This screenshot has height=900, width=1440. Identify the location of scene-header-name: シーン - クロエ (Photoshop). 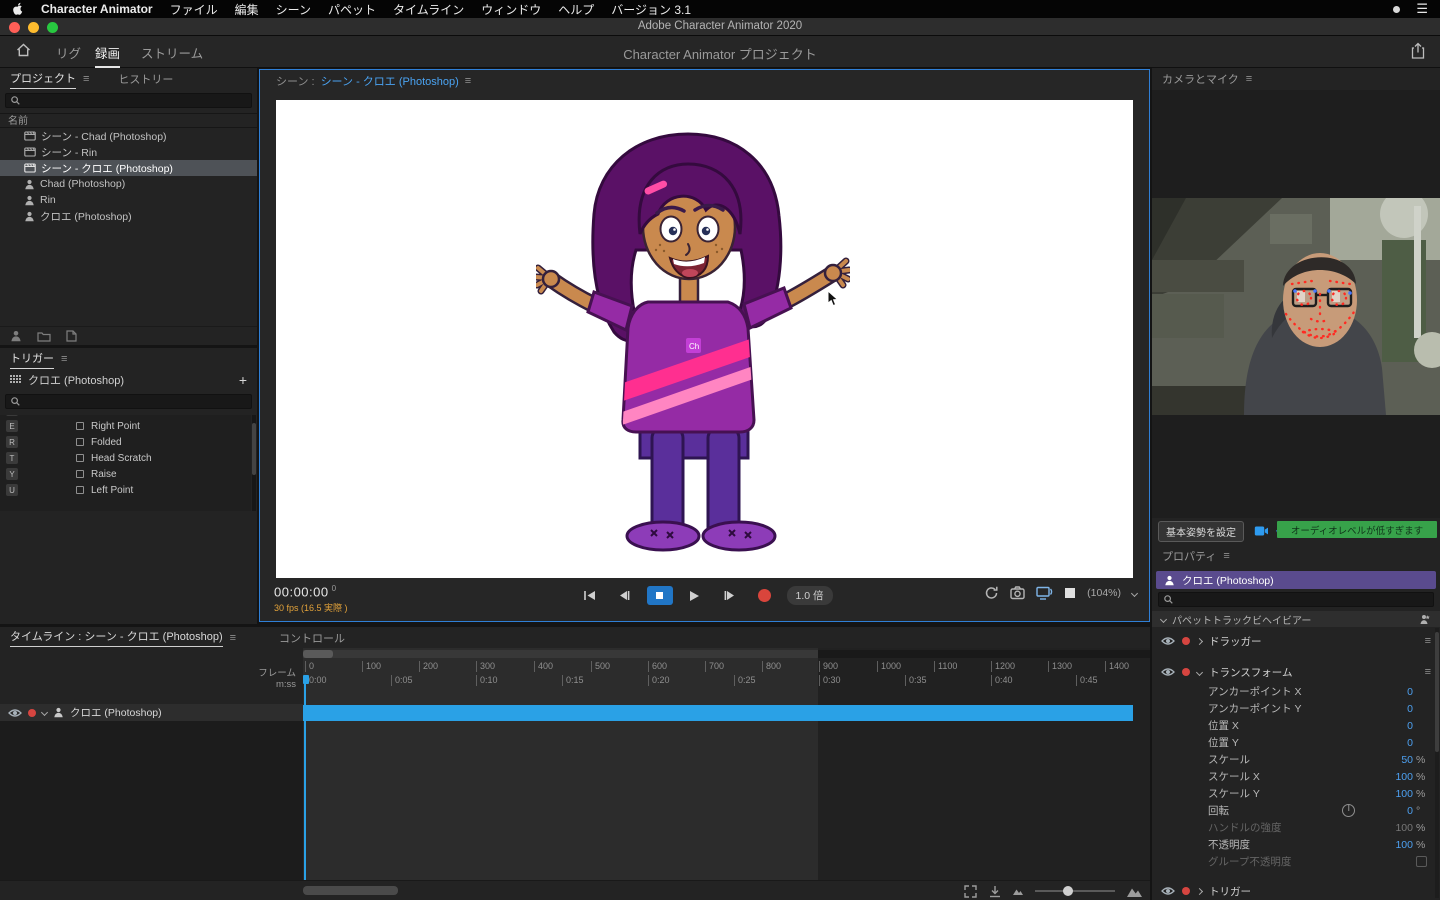
(390, 81).